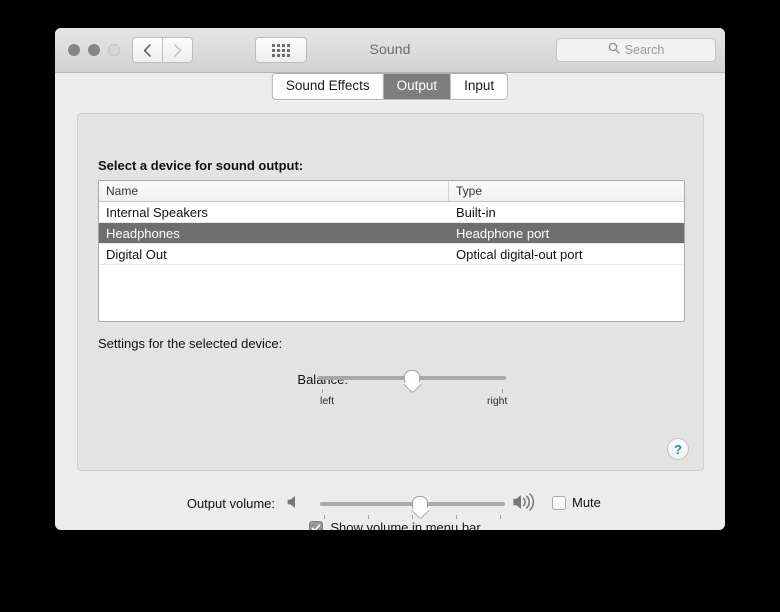  Describe the element at coordinates (157, 212) in the screenshot. I see `device-name: Internal Speakers` at that location.